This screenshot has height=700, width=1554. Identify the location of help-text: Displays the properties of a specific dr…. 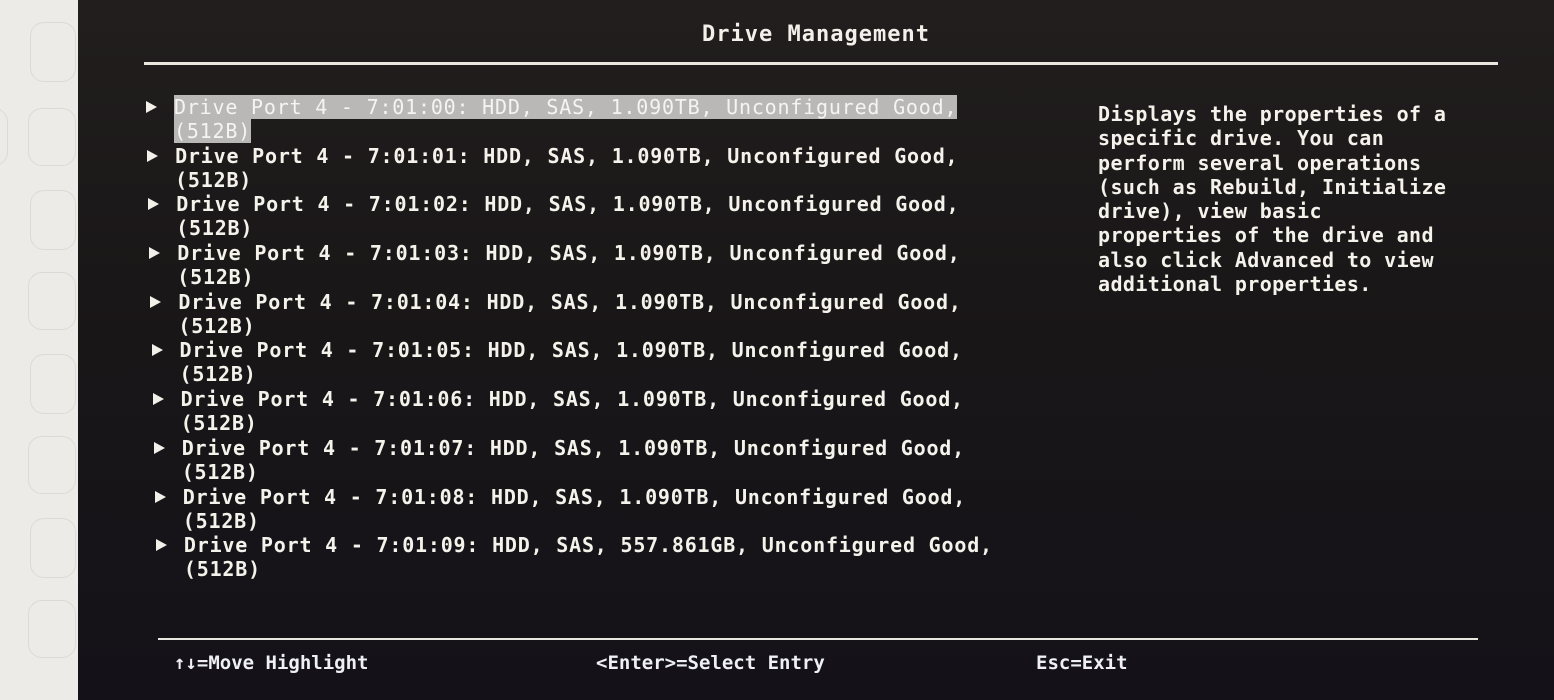
(1272, 199).